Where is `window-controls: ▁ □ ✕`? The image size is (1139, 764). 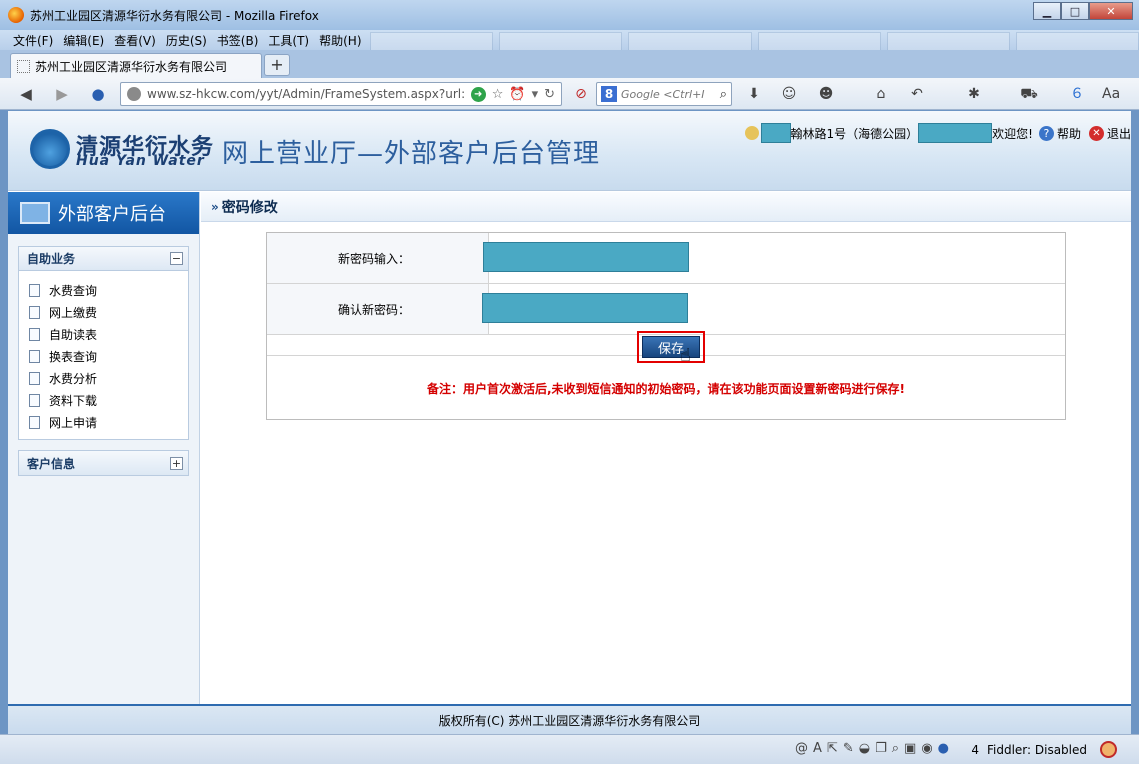 window-controls: ▁ □ ✕ is located at coordinates (1083, 11).